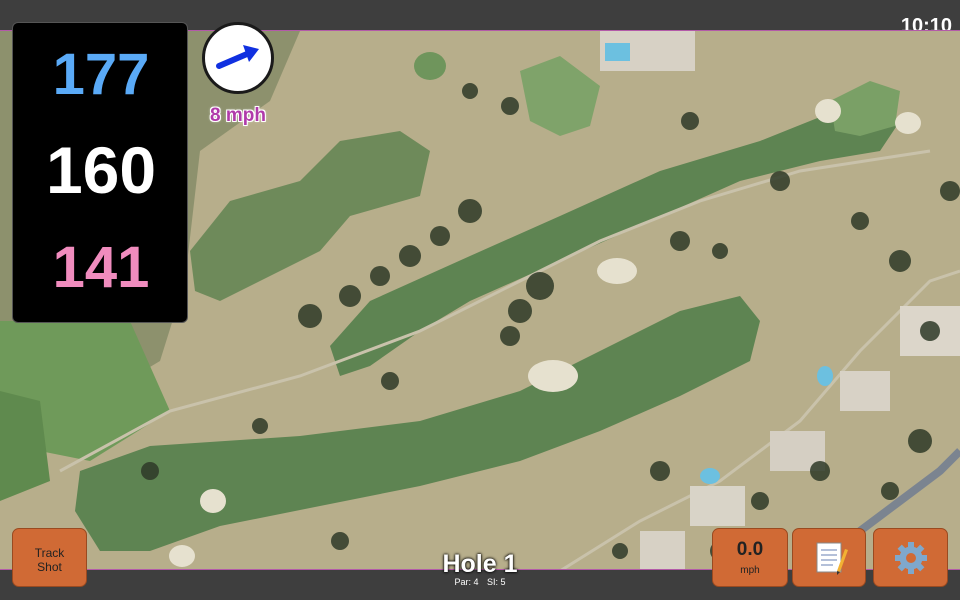 The width and height of the screenshot is (960, 600). I want to click on notepad-icon, so click(832, 558).